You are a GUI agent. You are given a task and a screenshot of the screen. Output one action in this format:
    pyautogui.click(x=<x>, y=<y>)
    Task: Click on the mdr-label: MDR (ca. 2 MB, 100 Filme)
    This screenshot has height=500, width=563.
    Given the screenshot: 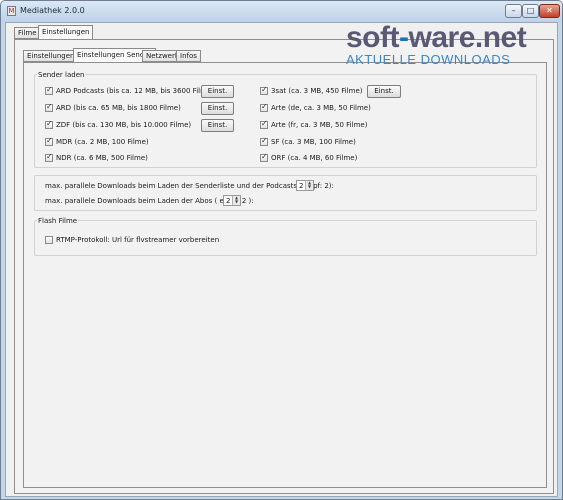 What is the action you would take?
    pyautogui.click(x=102, y=142)
    